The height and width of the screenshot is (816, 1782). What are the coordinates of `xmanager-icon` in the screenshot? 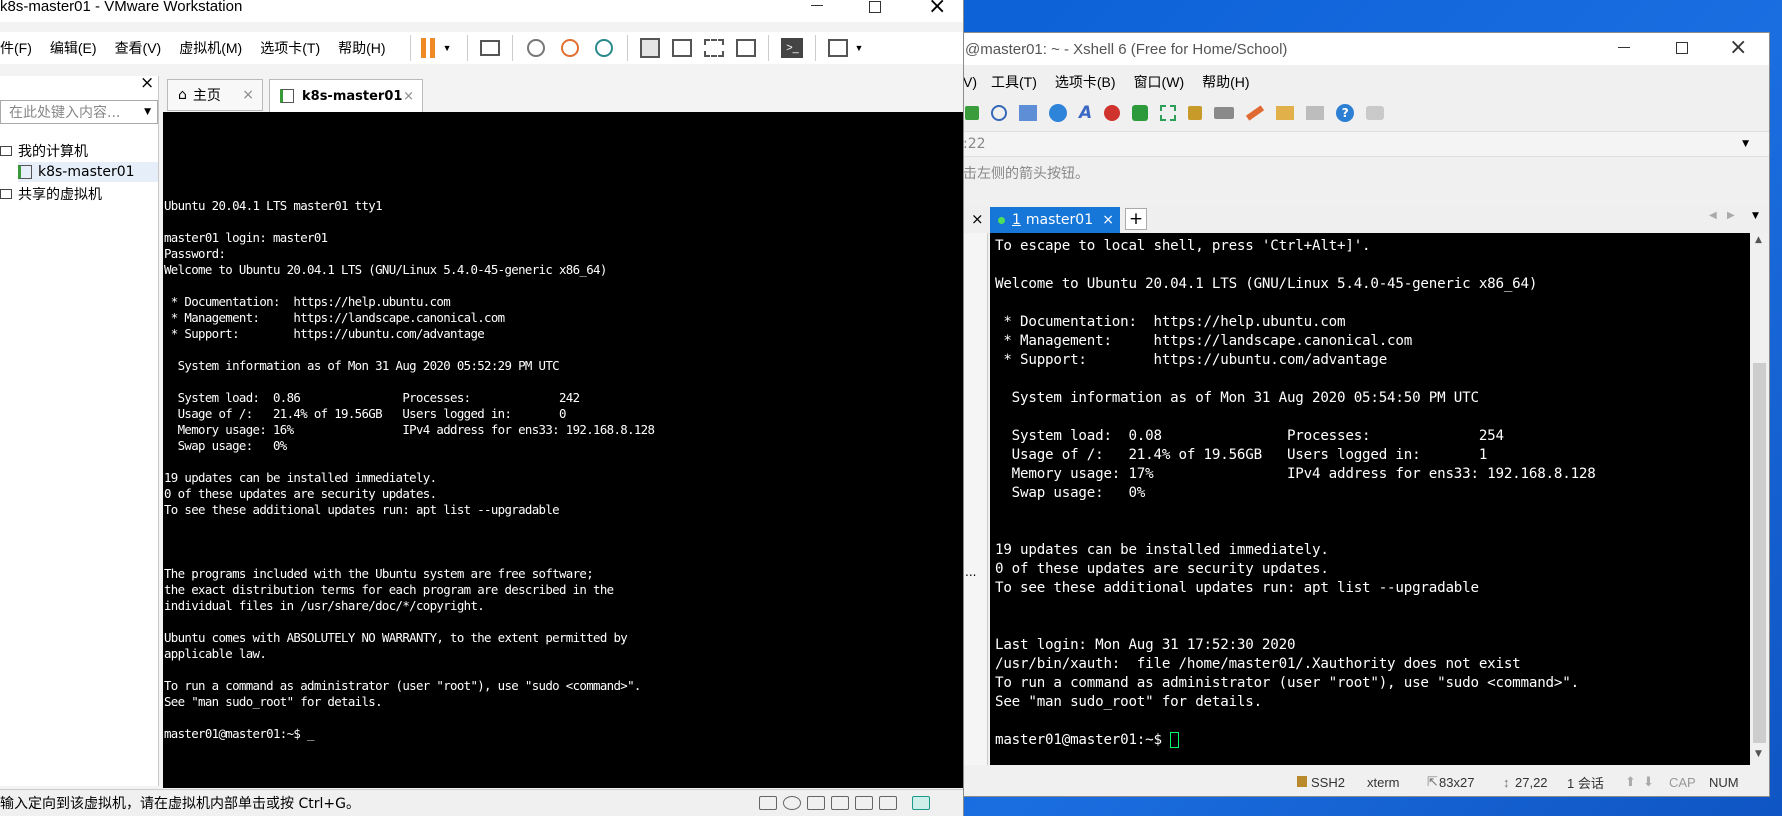 It's located at (1140, 113).